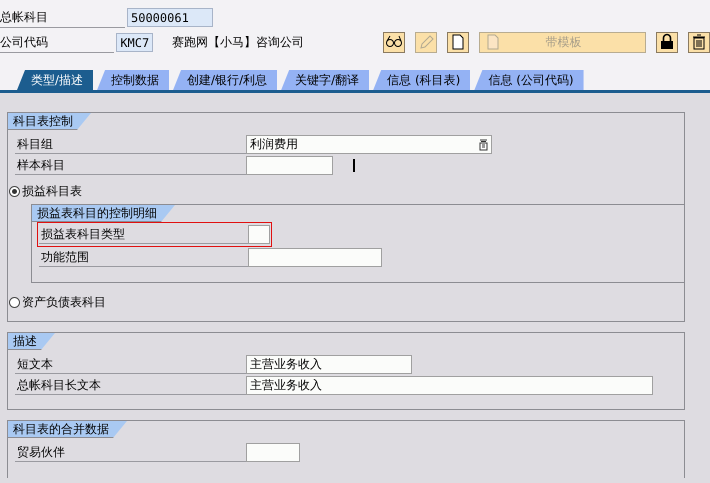  What do you see at coordinates (239, 42) in the screenshot?
I see `company-name: 赛跑网【小马】咨询公司` at bounding box center [239, 42].